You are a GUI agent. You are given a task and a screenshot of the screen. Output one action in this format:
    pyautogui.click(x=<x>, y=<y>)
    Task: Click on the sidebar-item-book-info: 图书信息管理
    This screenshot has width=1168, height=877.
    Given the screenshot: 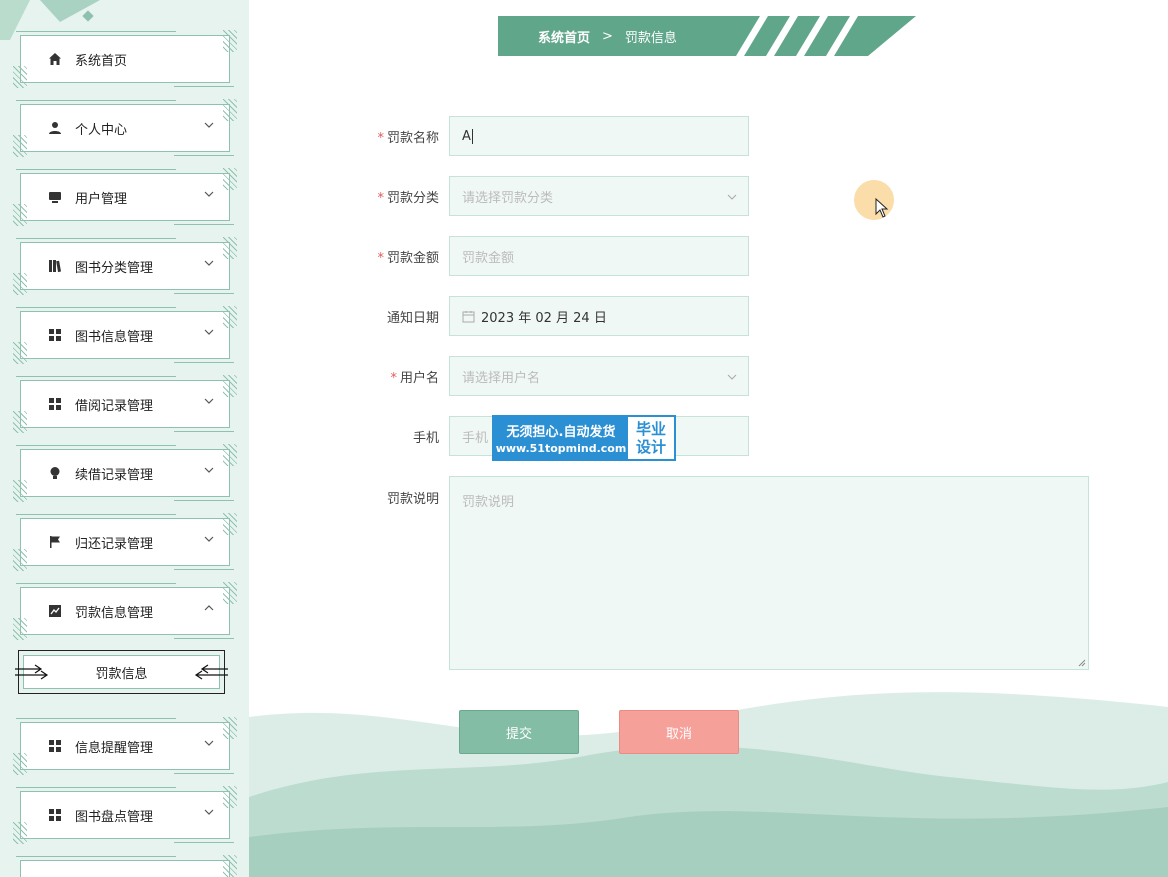 What is the action you would take?
    pyautogui.click(x=125, y=335)
    